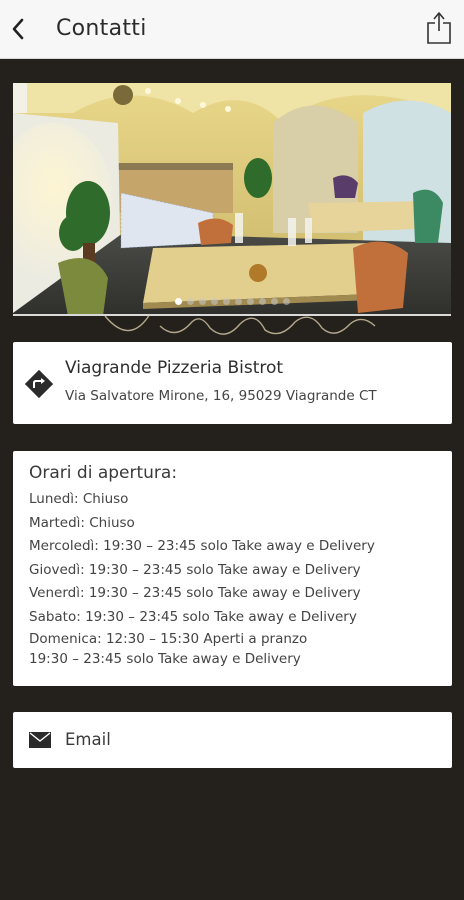  I want to click on back-button, so click(18, 29).